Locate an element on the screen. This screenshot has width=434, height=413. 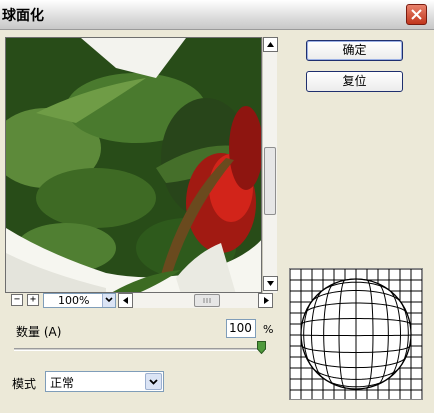
arrow-down-icon is located at coordinates (270, 283).